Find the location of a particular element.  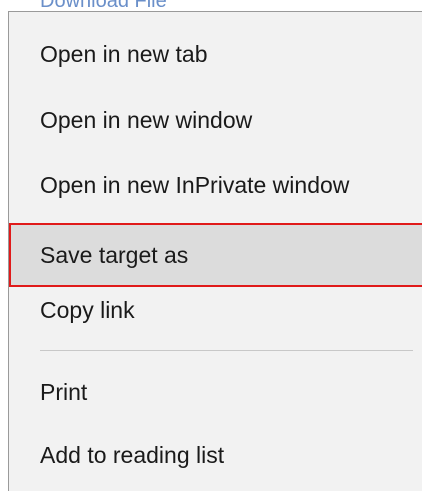

menu-item-save-target-as: Save target as is located at coordinates (216, 255).